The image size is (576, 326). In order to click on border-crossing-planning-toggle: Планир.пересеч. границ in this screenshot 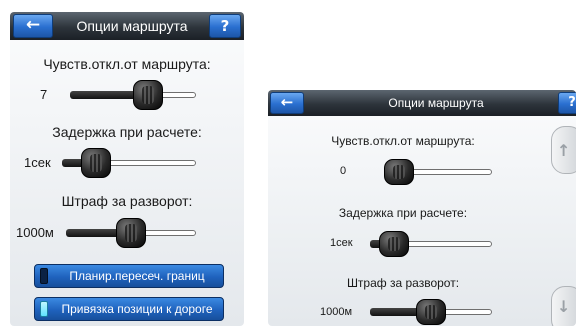, I will do `click(129, 276)`.